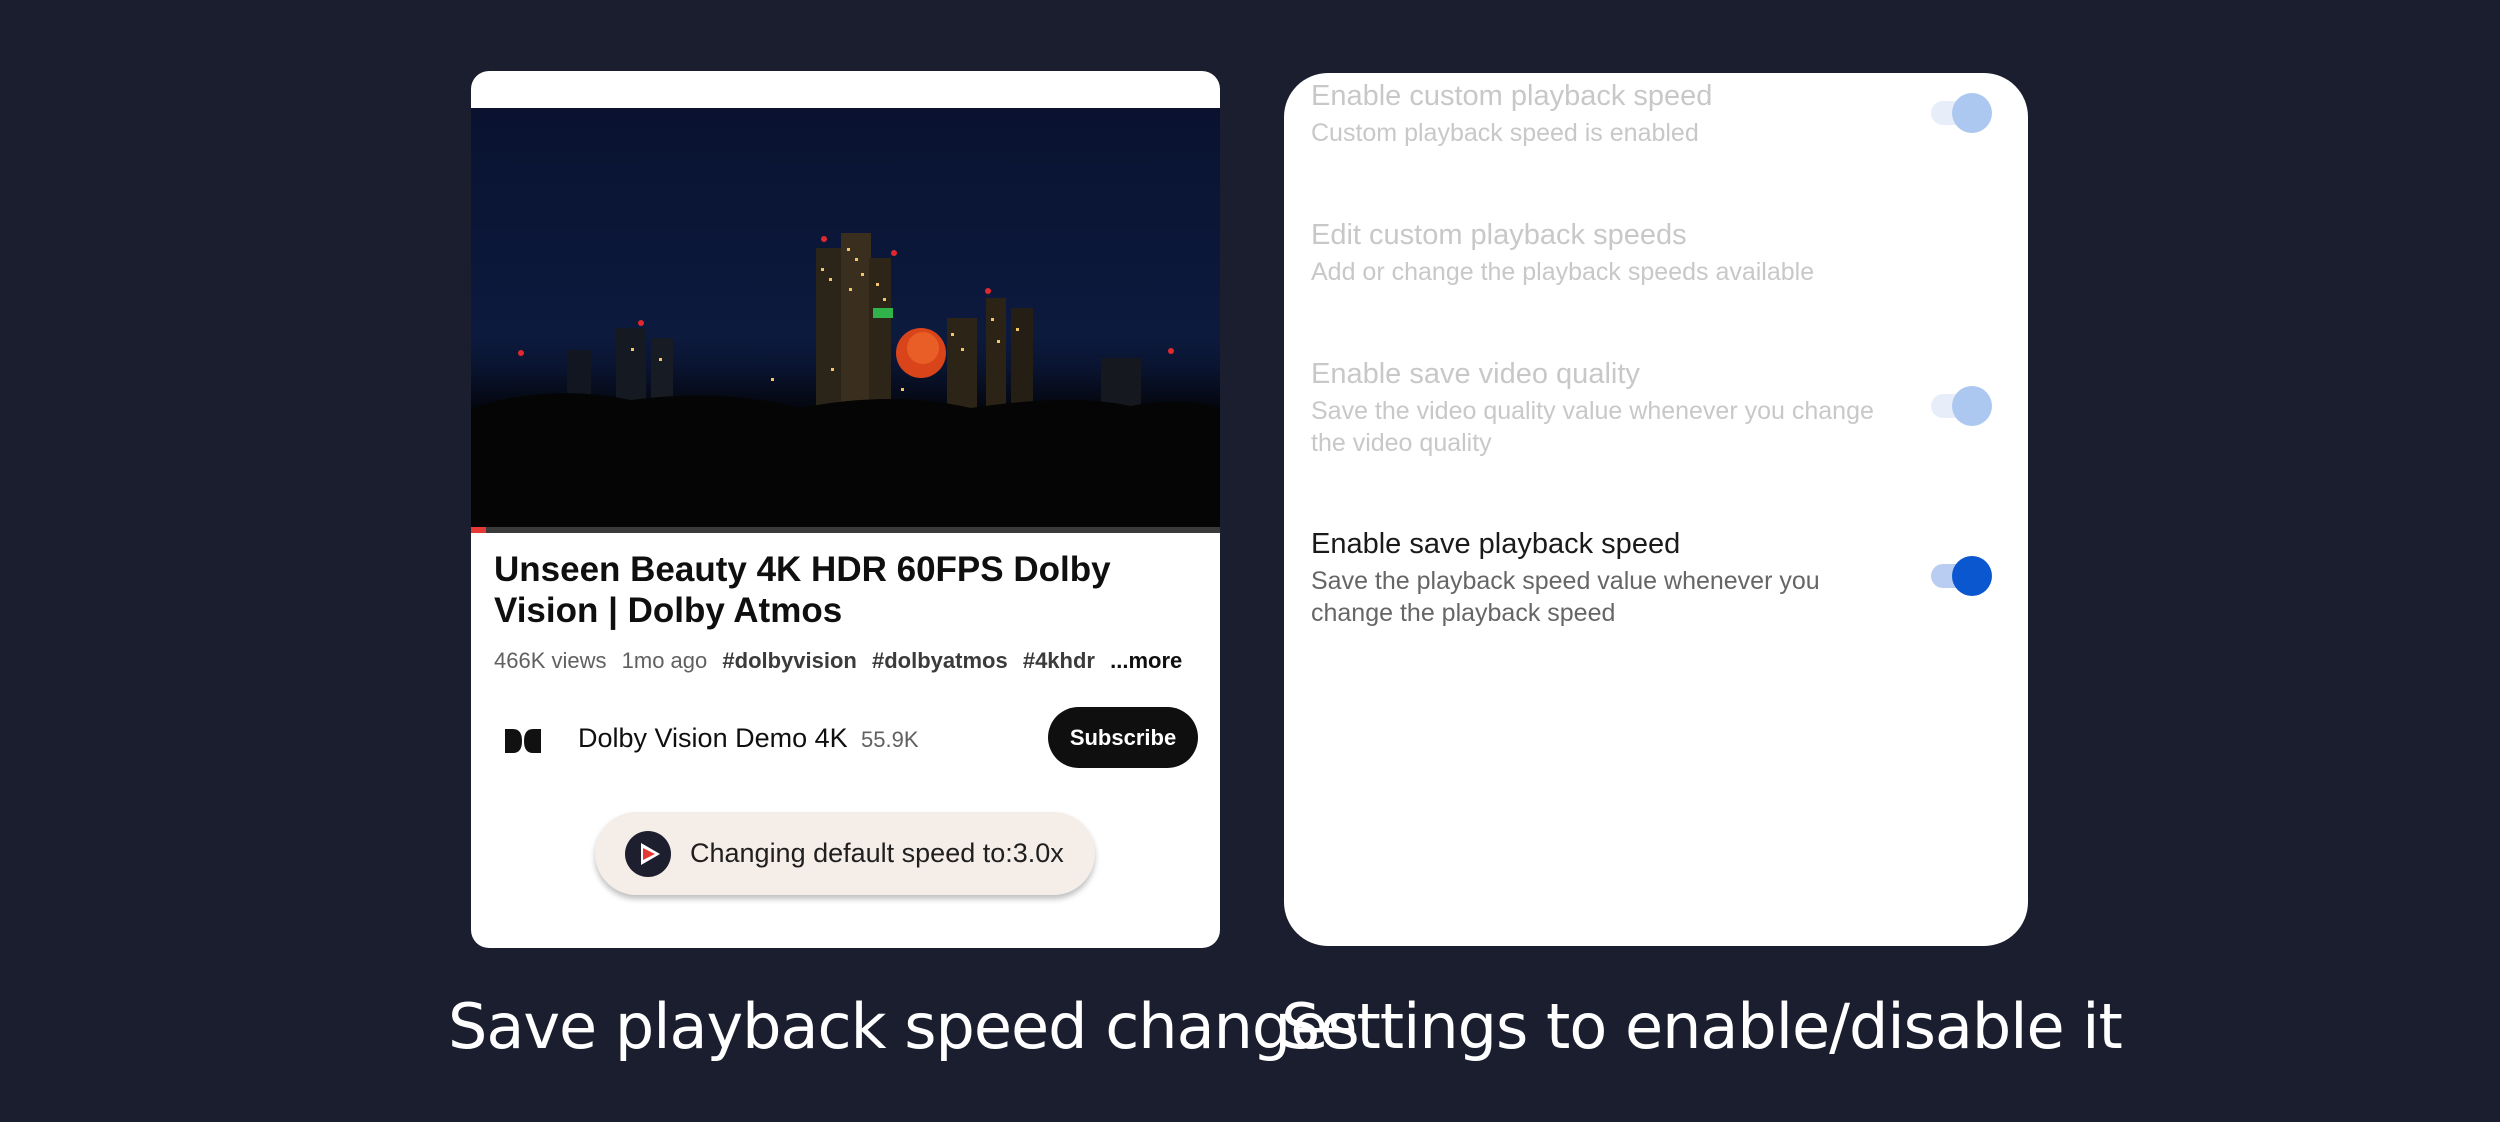 Image resolution: width=2500 pixels, height=1122 pixels. Describe the element at coordinates (1702, 1026) in the screenshot. I see `caption-right: Settings to enable/disable it` at that location.